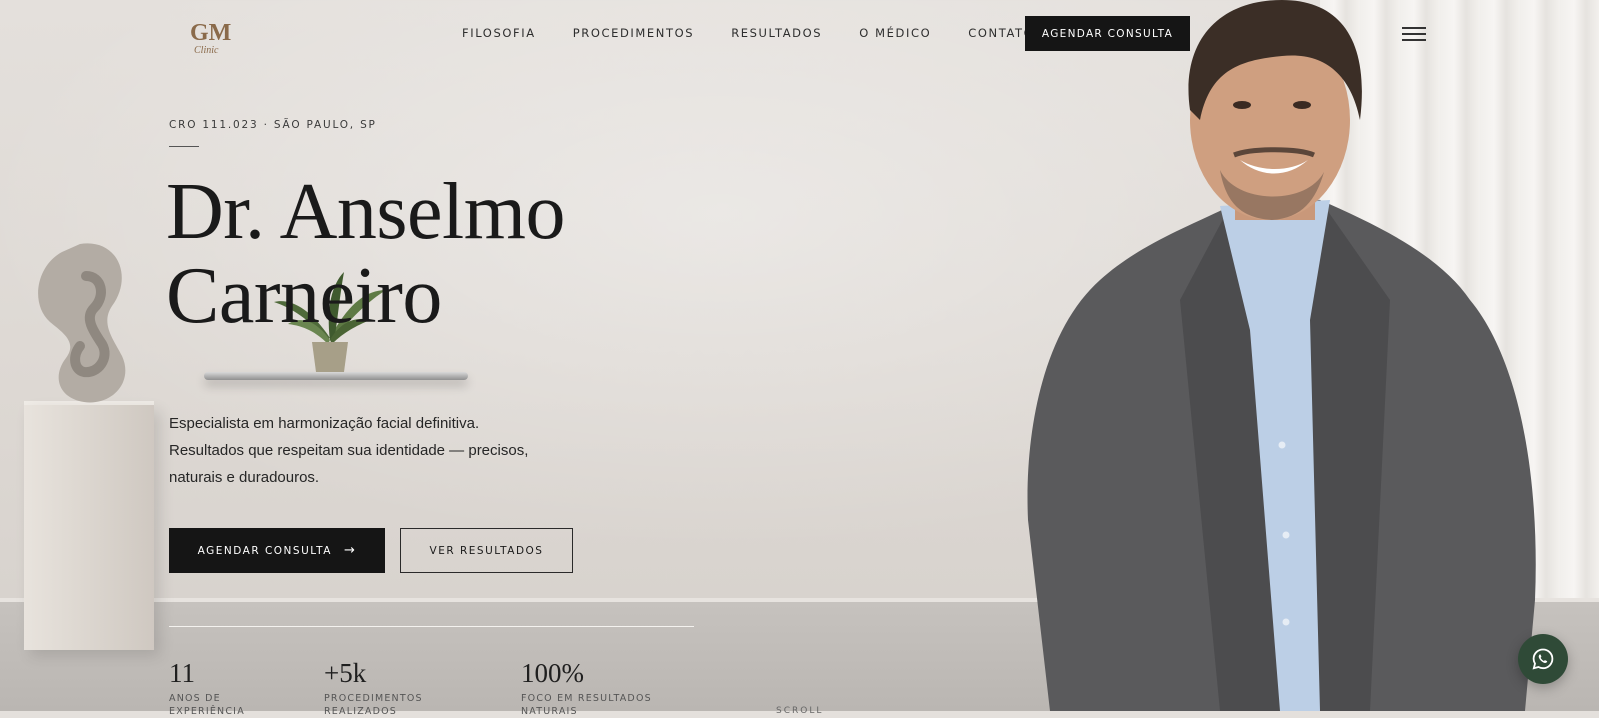 The width and height of the screenshot is (1599, 718). Describe the element at coordinates (89, 527) in the screenshot. I see `pedestal` at that location.